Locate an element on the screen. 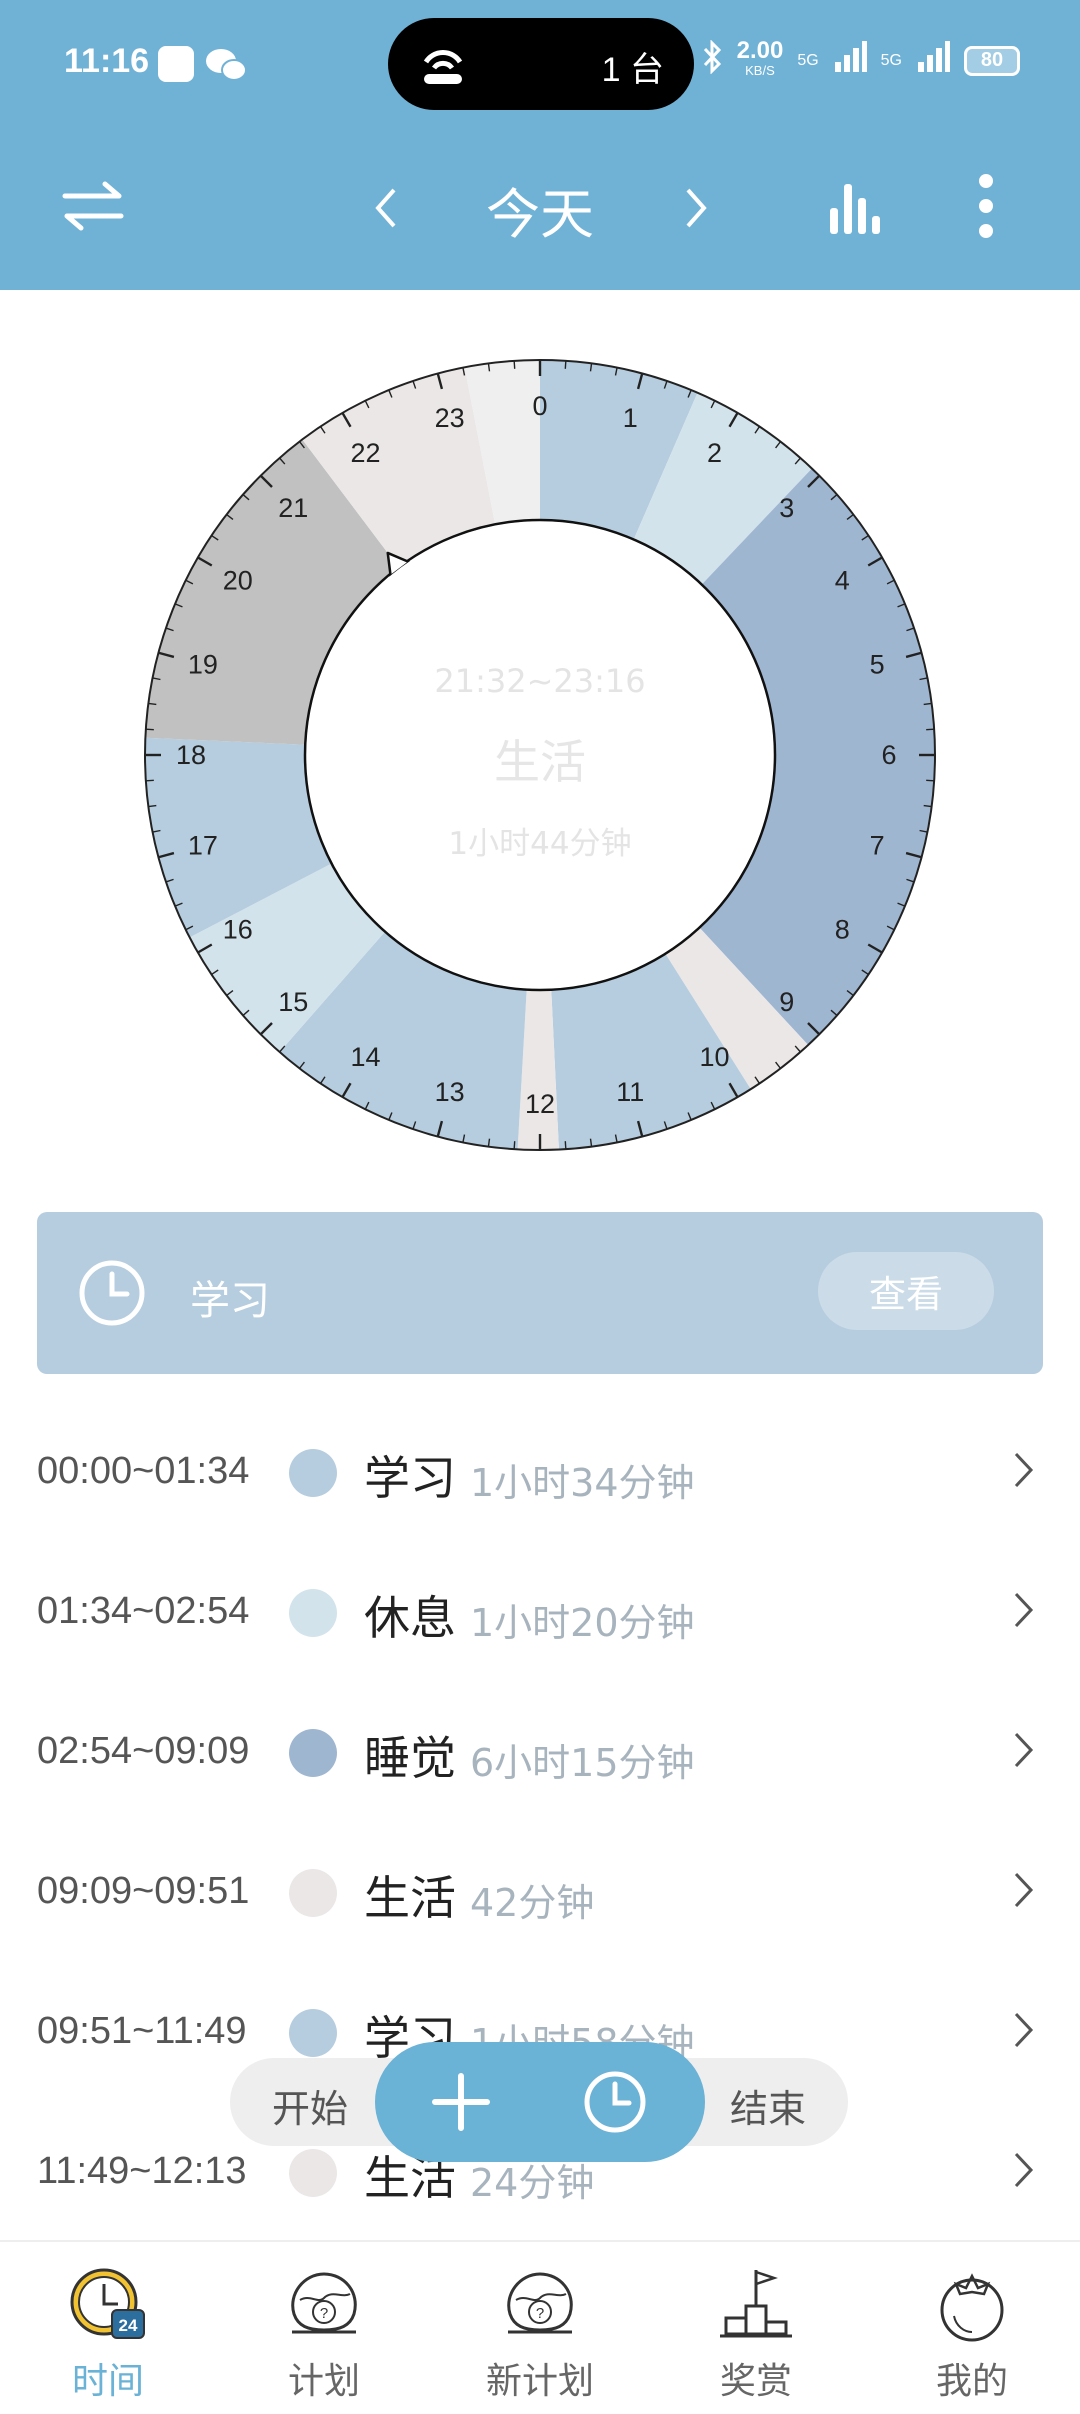 The width and height of the screenshot is (1080, 2414). record-row: 09:09~09:51 生活 42分钟 is located at coordinates (540, 1896).